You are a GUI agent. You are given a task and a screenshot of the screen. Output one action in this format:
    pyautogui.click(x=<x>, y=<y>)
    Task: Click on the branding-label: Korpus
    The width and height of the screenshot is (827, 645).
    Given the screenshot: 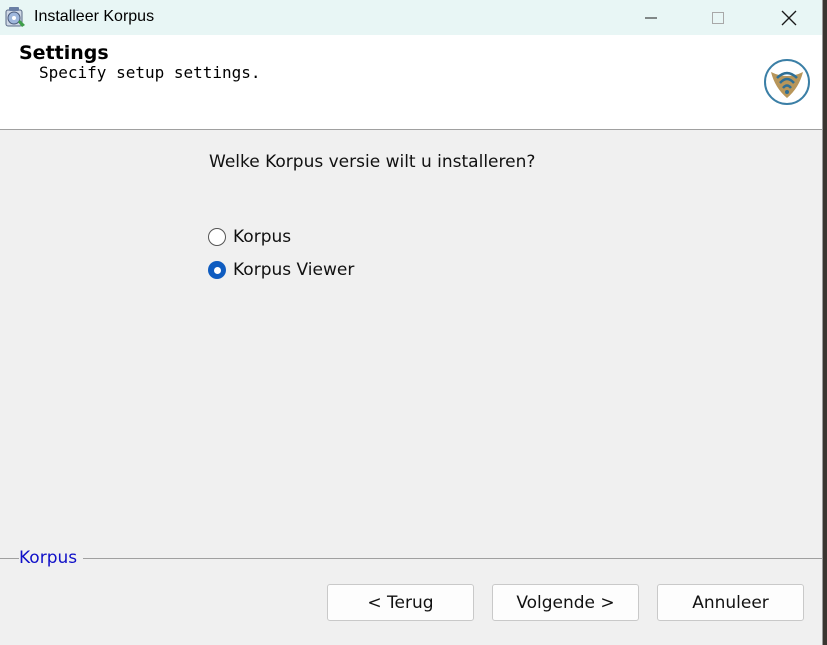 What is the action you would take?
    pyautogui.click(x=51, y=558)
    